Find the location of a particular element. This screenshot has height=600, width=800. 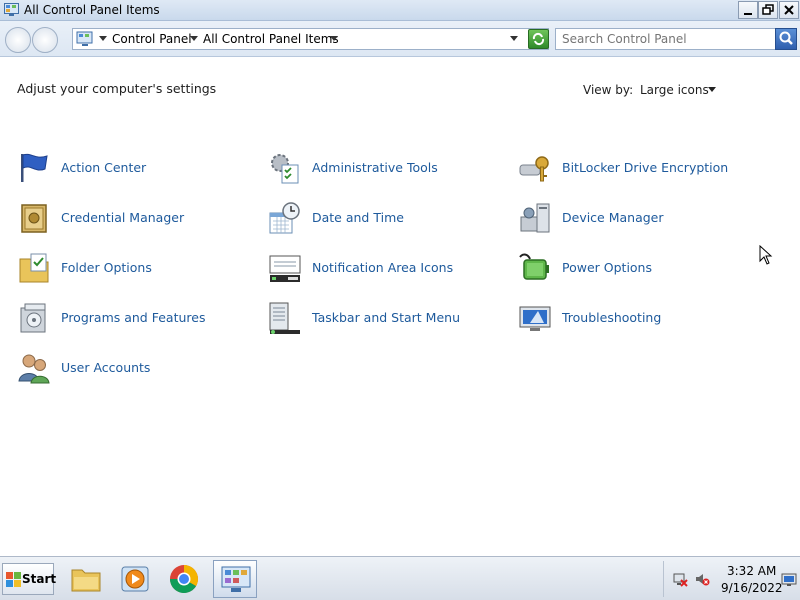

item-notification-area-icons: Notification Area Icons is located at coordinates (388, 271).